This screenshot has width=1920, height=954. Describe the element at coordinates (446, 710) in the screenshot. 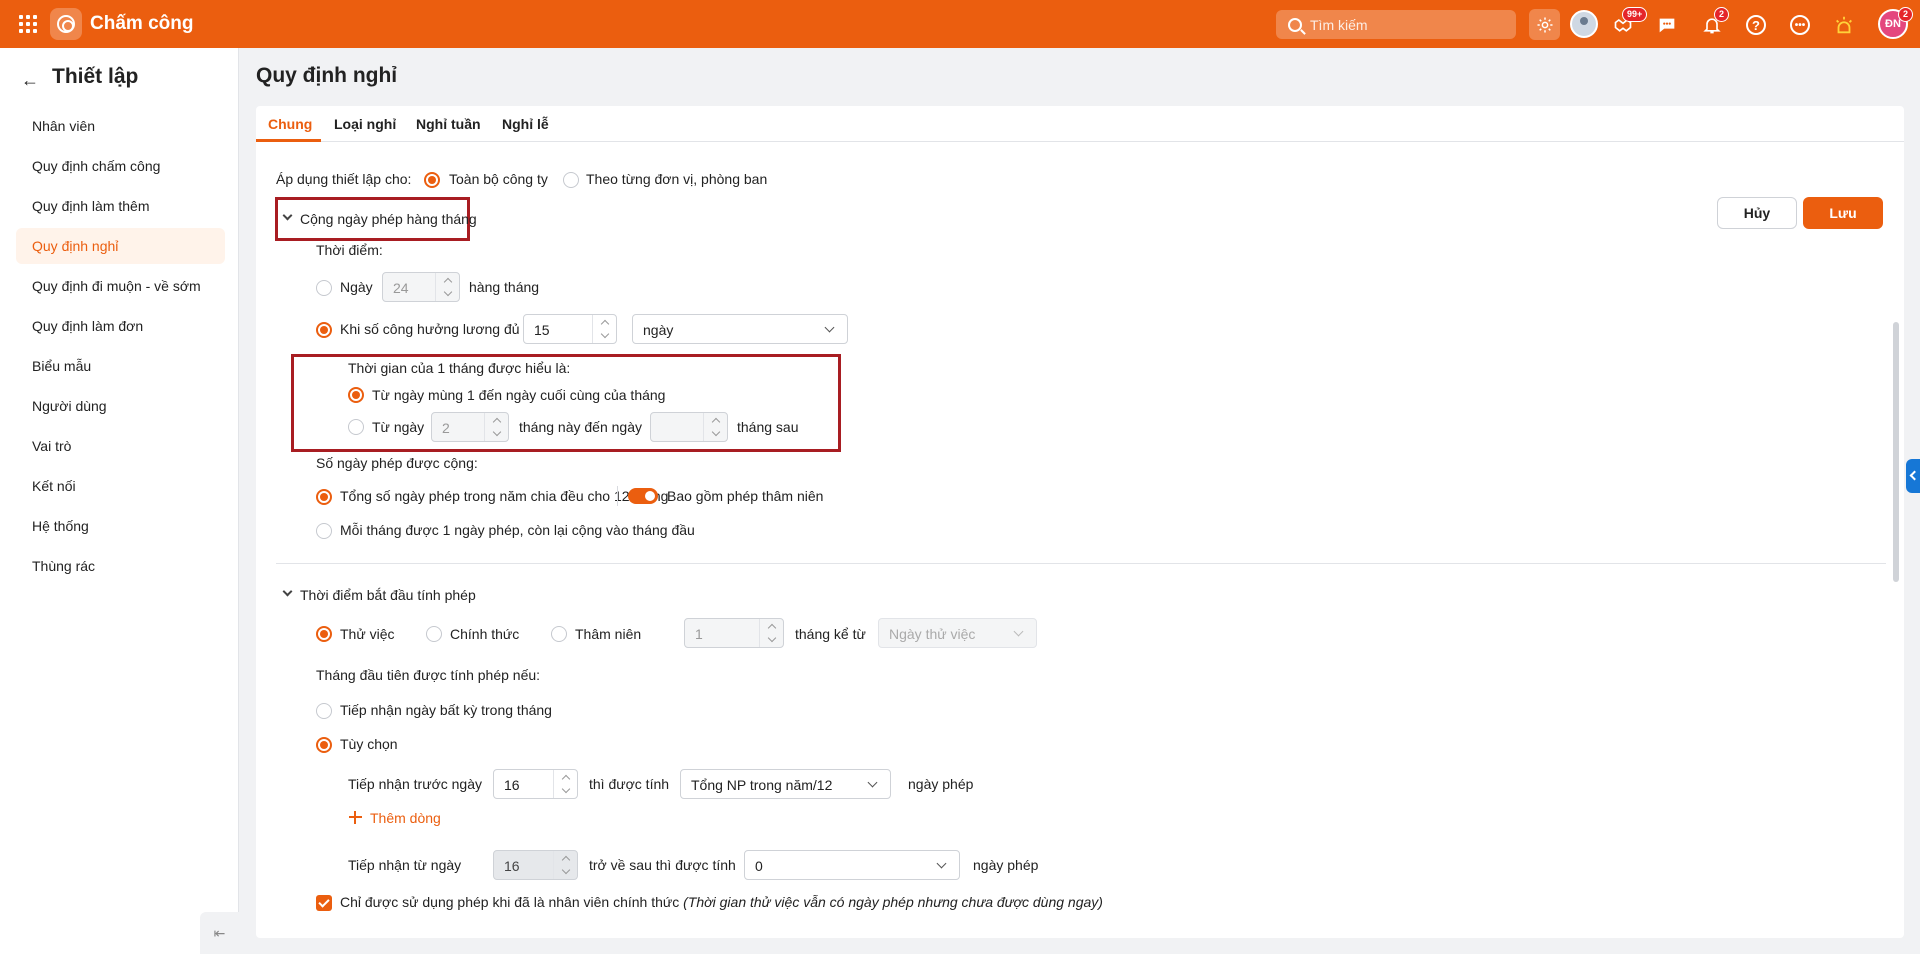

I see `any-day-label: Tiếp nhận ngày bất kỳ trong tháng` at that location.